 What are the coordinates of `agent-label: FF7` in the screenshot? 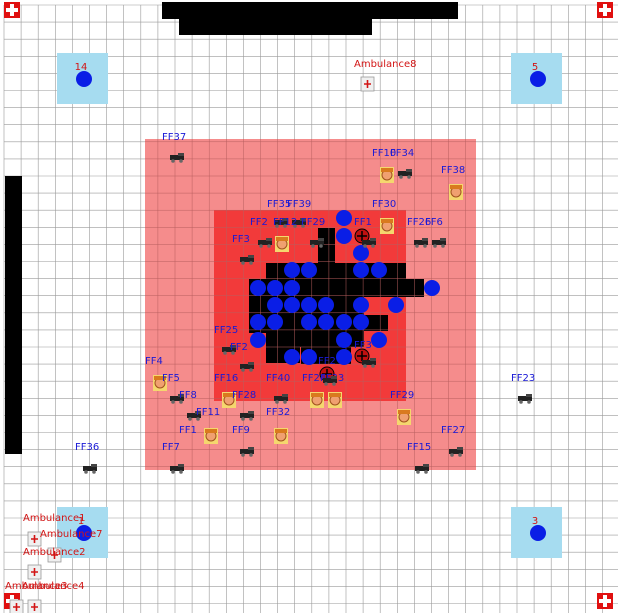 It's located at (171, 447).